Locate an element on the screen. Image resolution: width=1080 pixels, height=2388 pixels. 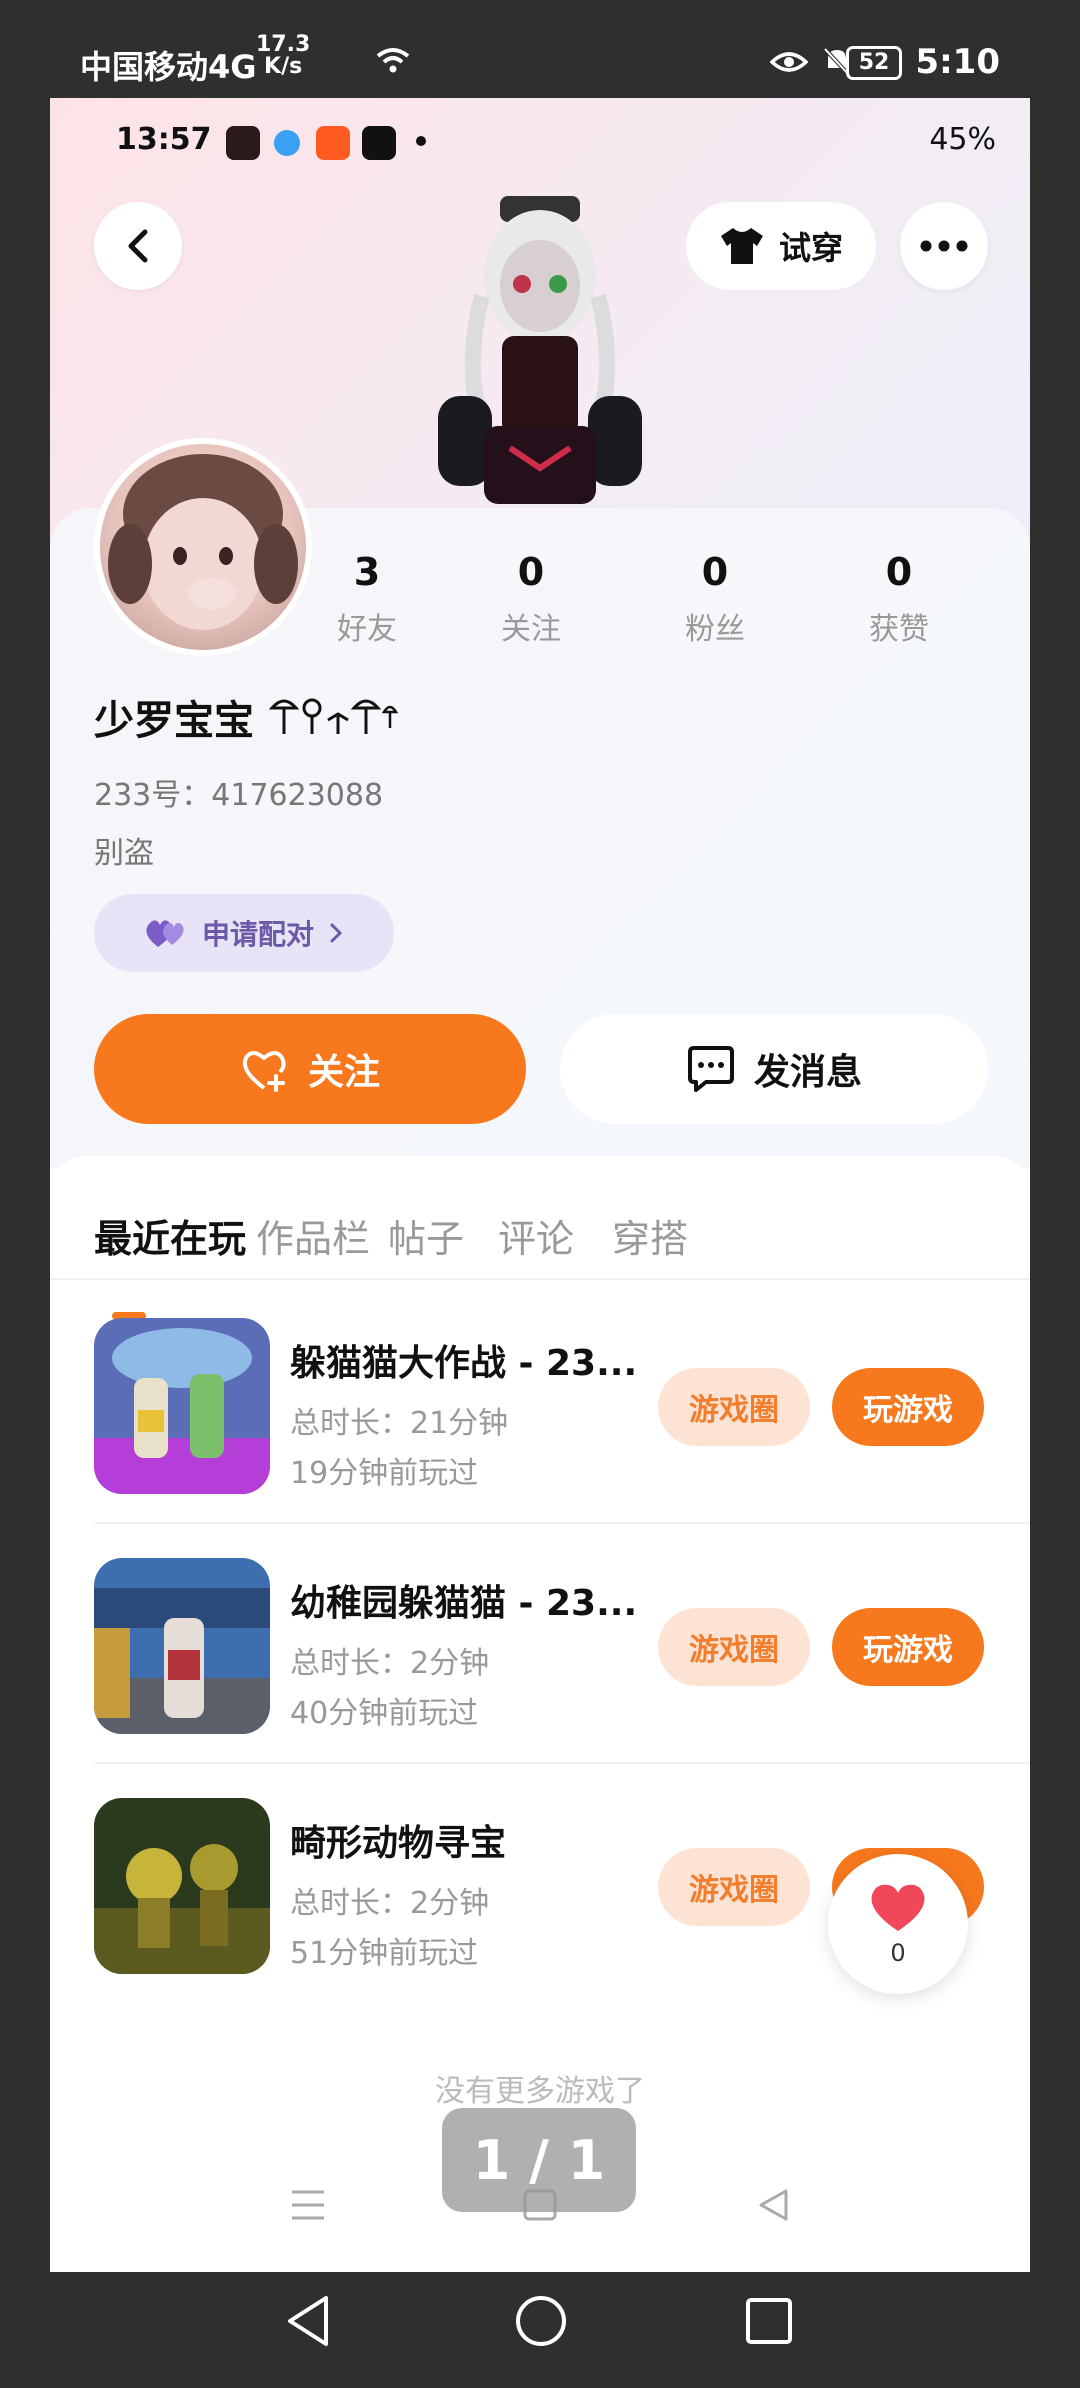
carrier-label: 中国移动4G is located at coordinates (168, 67).